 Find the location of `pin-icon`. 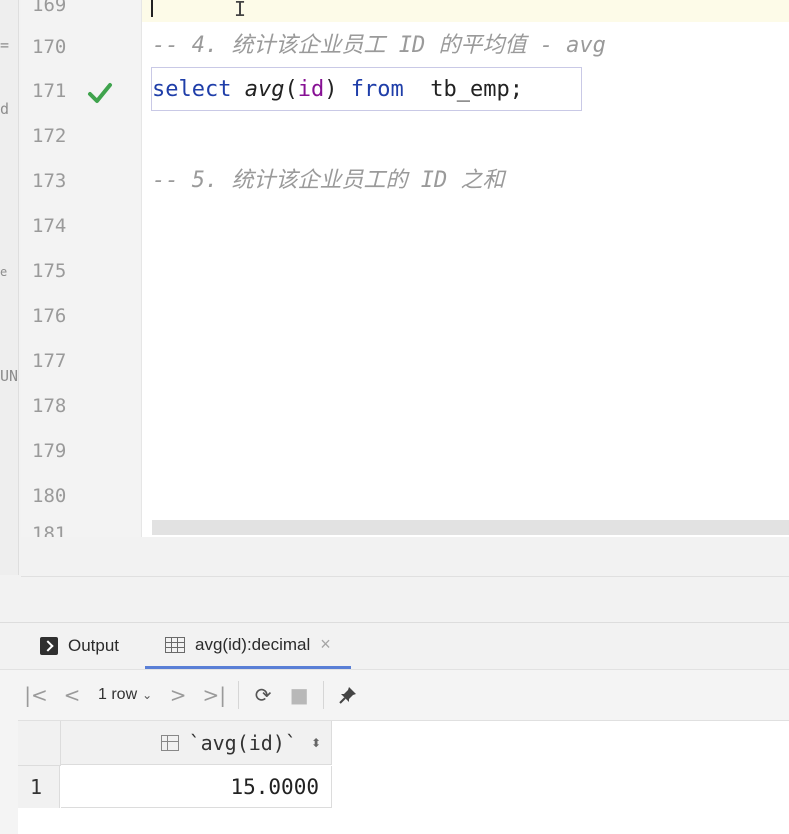

pin-icon is located at coordinates (348, 695).